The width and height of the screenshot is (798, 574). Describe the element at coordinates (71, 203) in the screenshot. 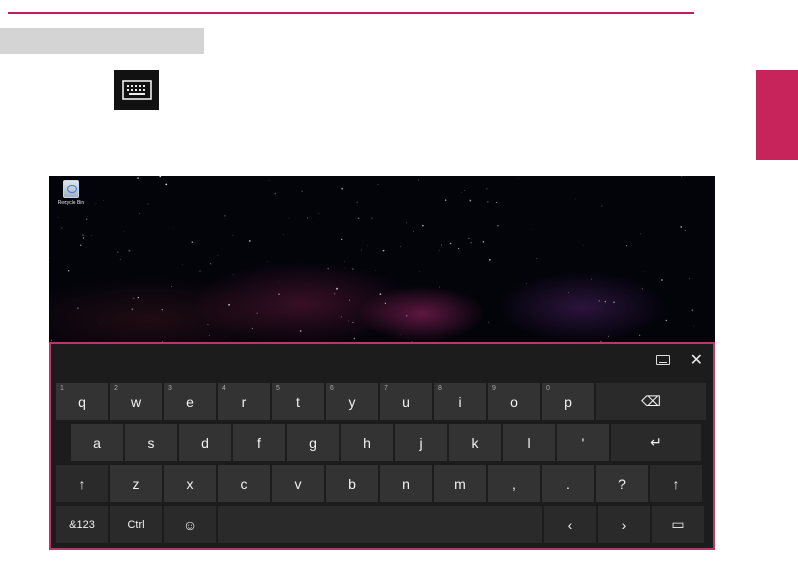

I see `recycle-bin-label: Recycle Bin` at that location.